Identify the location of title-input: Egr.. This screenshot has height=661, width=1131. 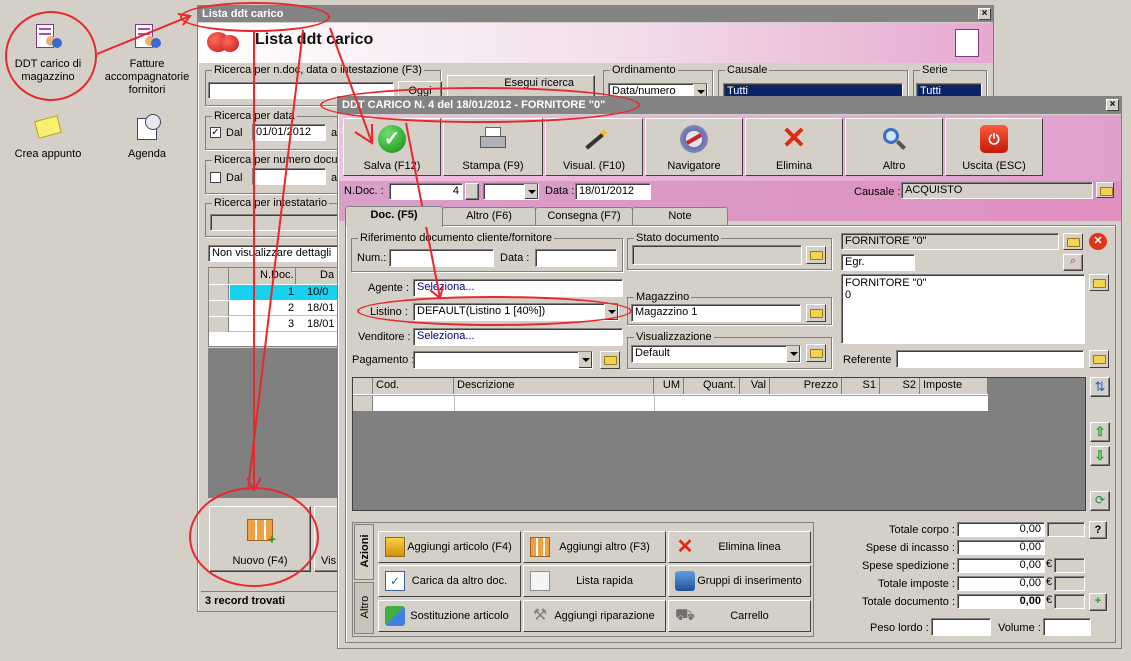
(878, 262).